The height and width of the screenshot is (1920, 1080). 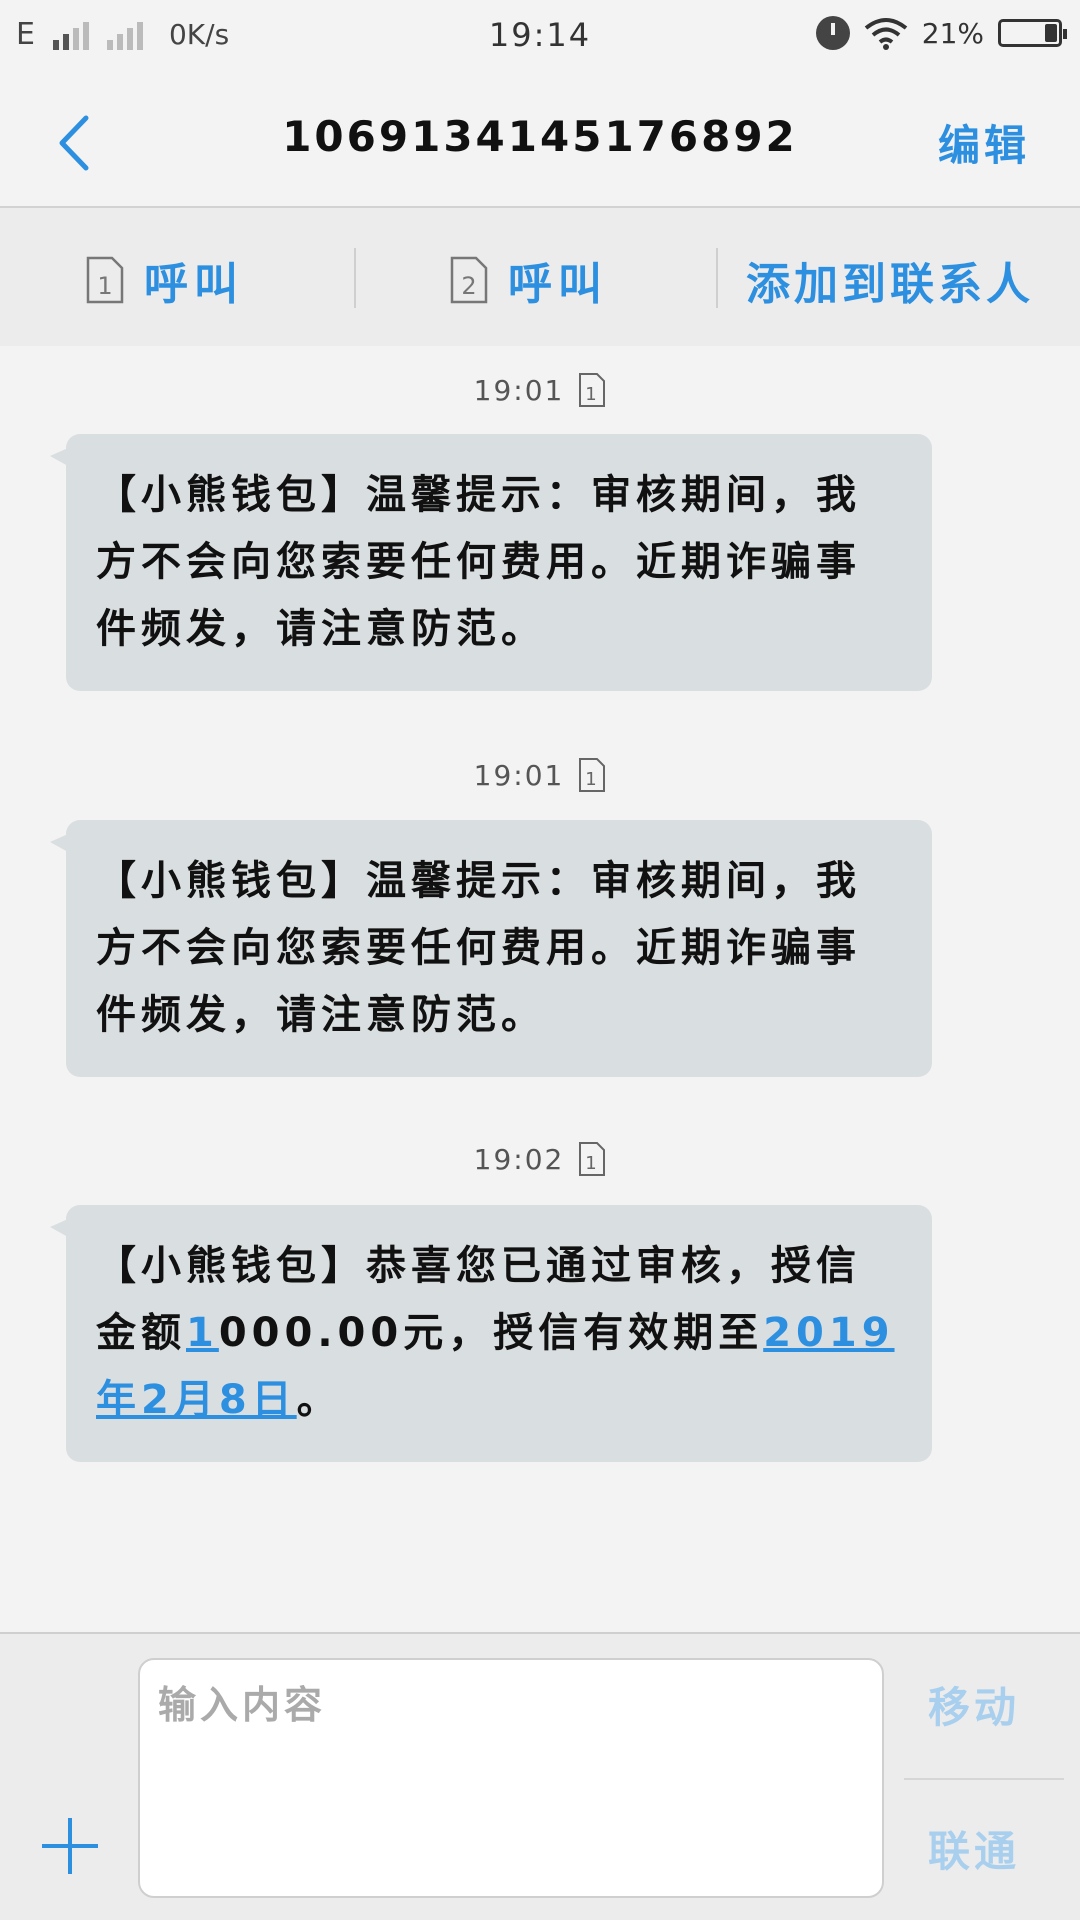 I want to click on message-text: 。, so click(x=319, y=1400).